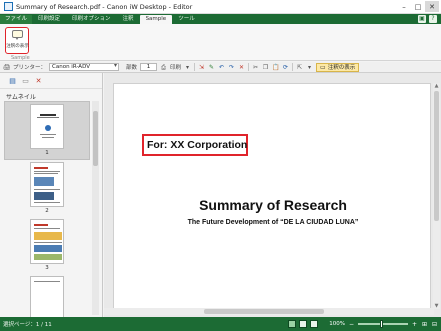 This screenshot has height=331, width=441. I want to click on print-dropdown-icon: ▾, so click(187, 67).